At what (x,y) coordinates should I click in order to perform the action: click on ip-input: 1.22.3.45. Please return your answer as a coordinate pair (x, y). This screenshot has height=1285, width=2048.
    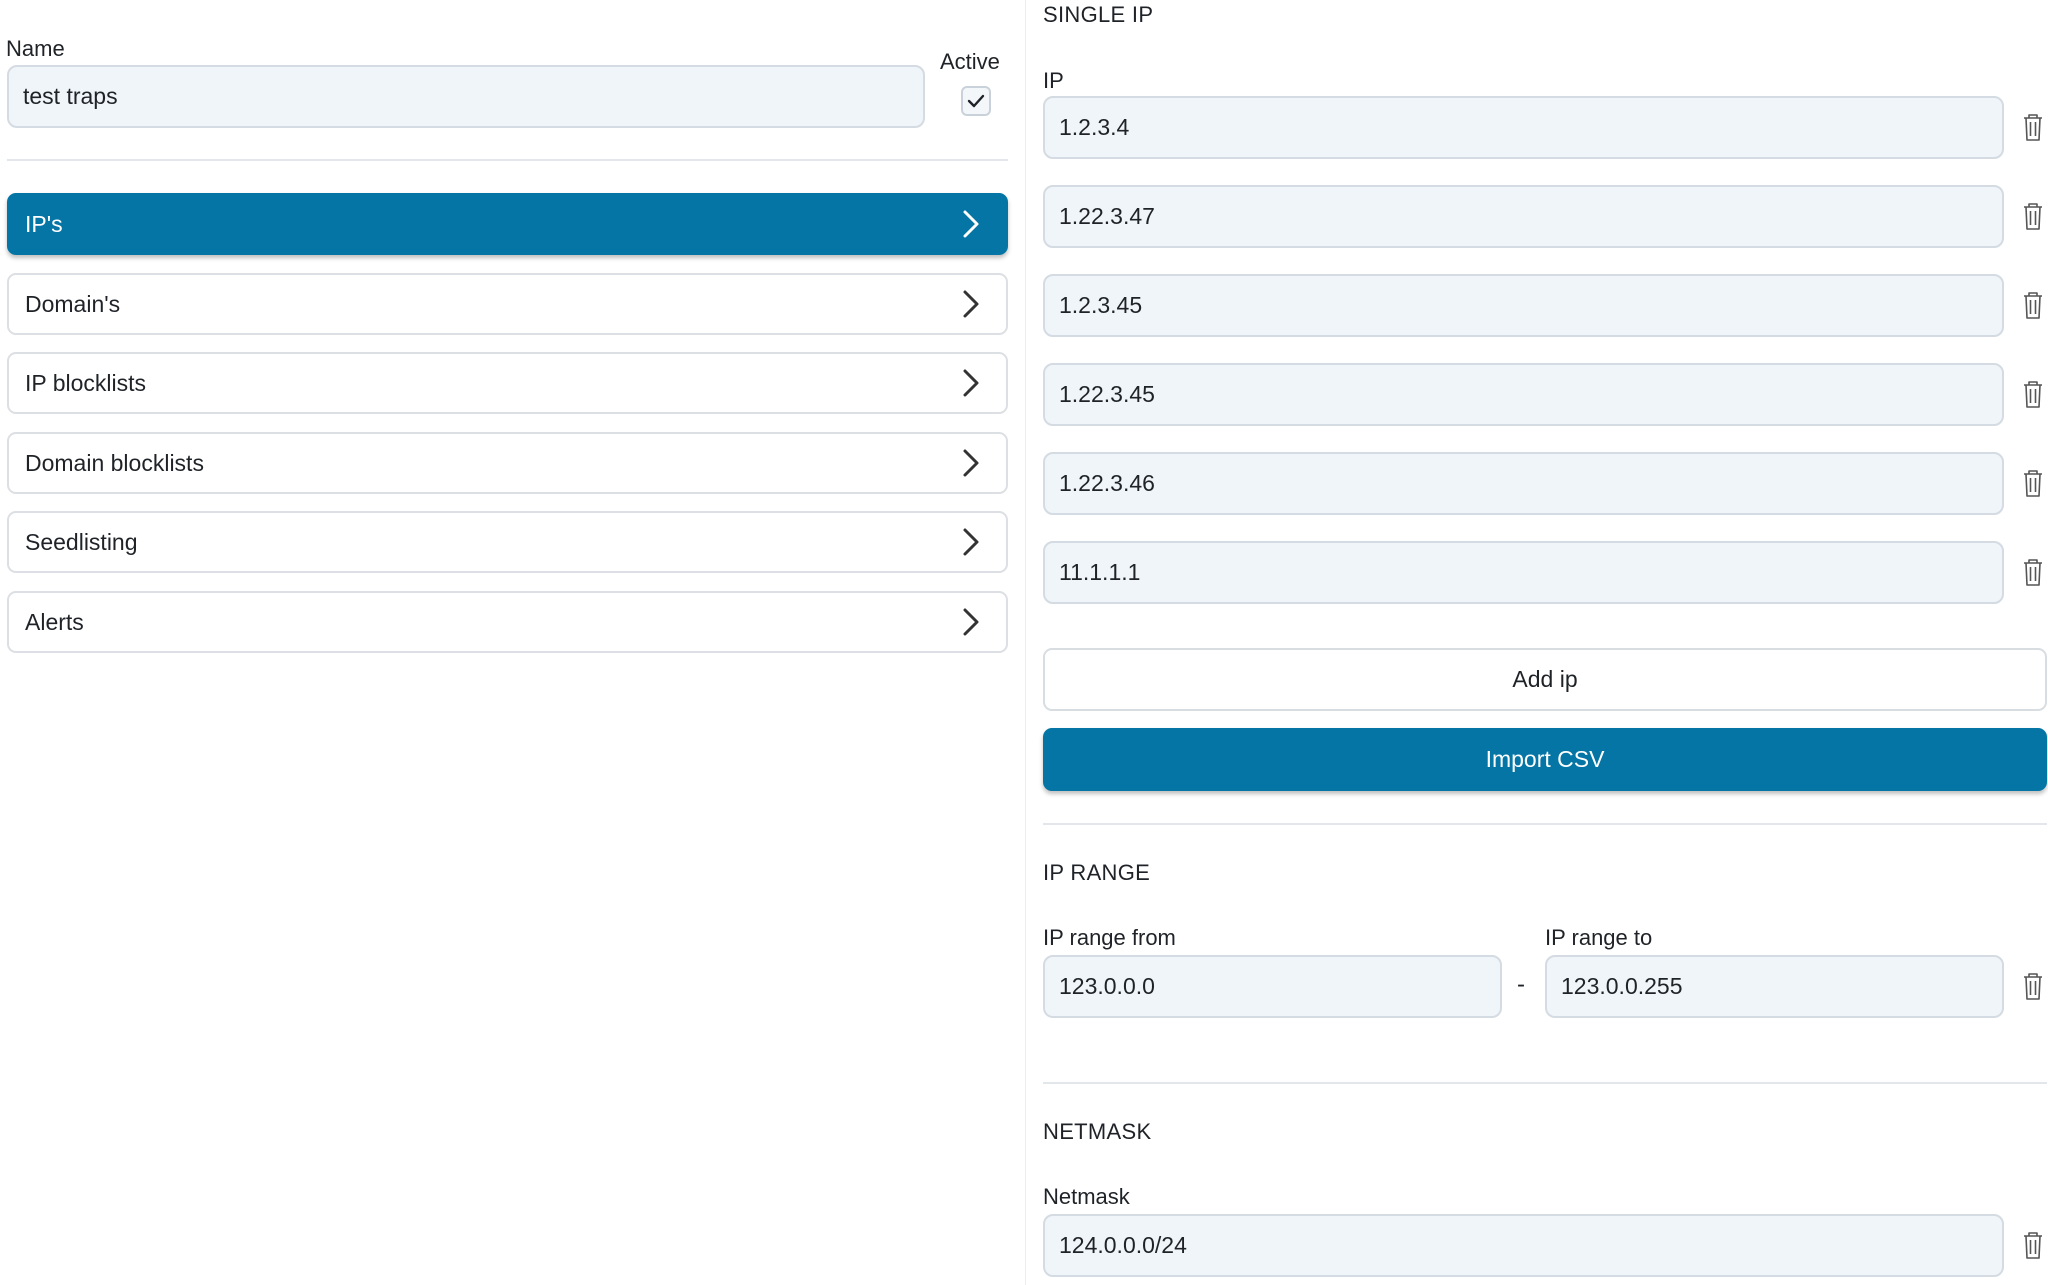
    Looking at the image, I should click on (1523, 394).